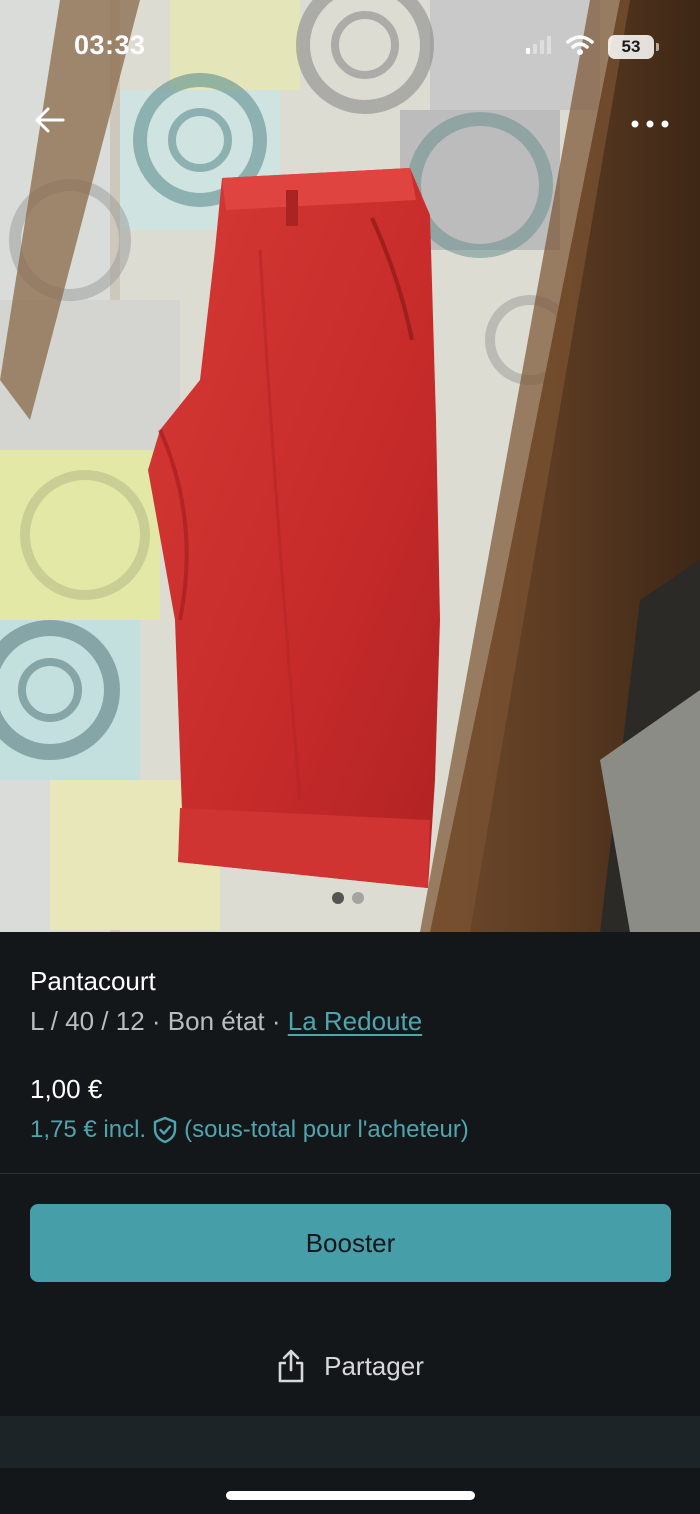  I want to click on item-price: 1,00 €, so click(66, 1089).